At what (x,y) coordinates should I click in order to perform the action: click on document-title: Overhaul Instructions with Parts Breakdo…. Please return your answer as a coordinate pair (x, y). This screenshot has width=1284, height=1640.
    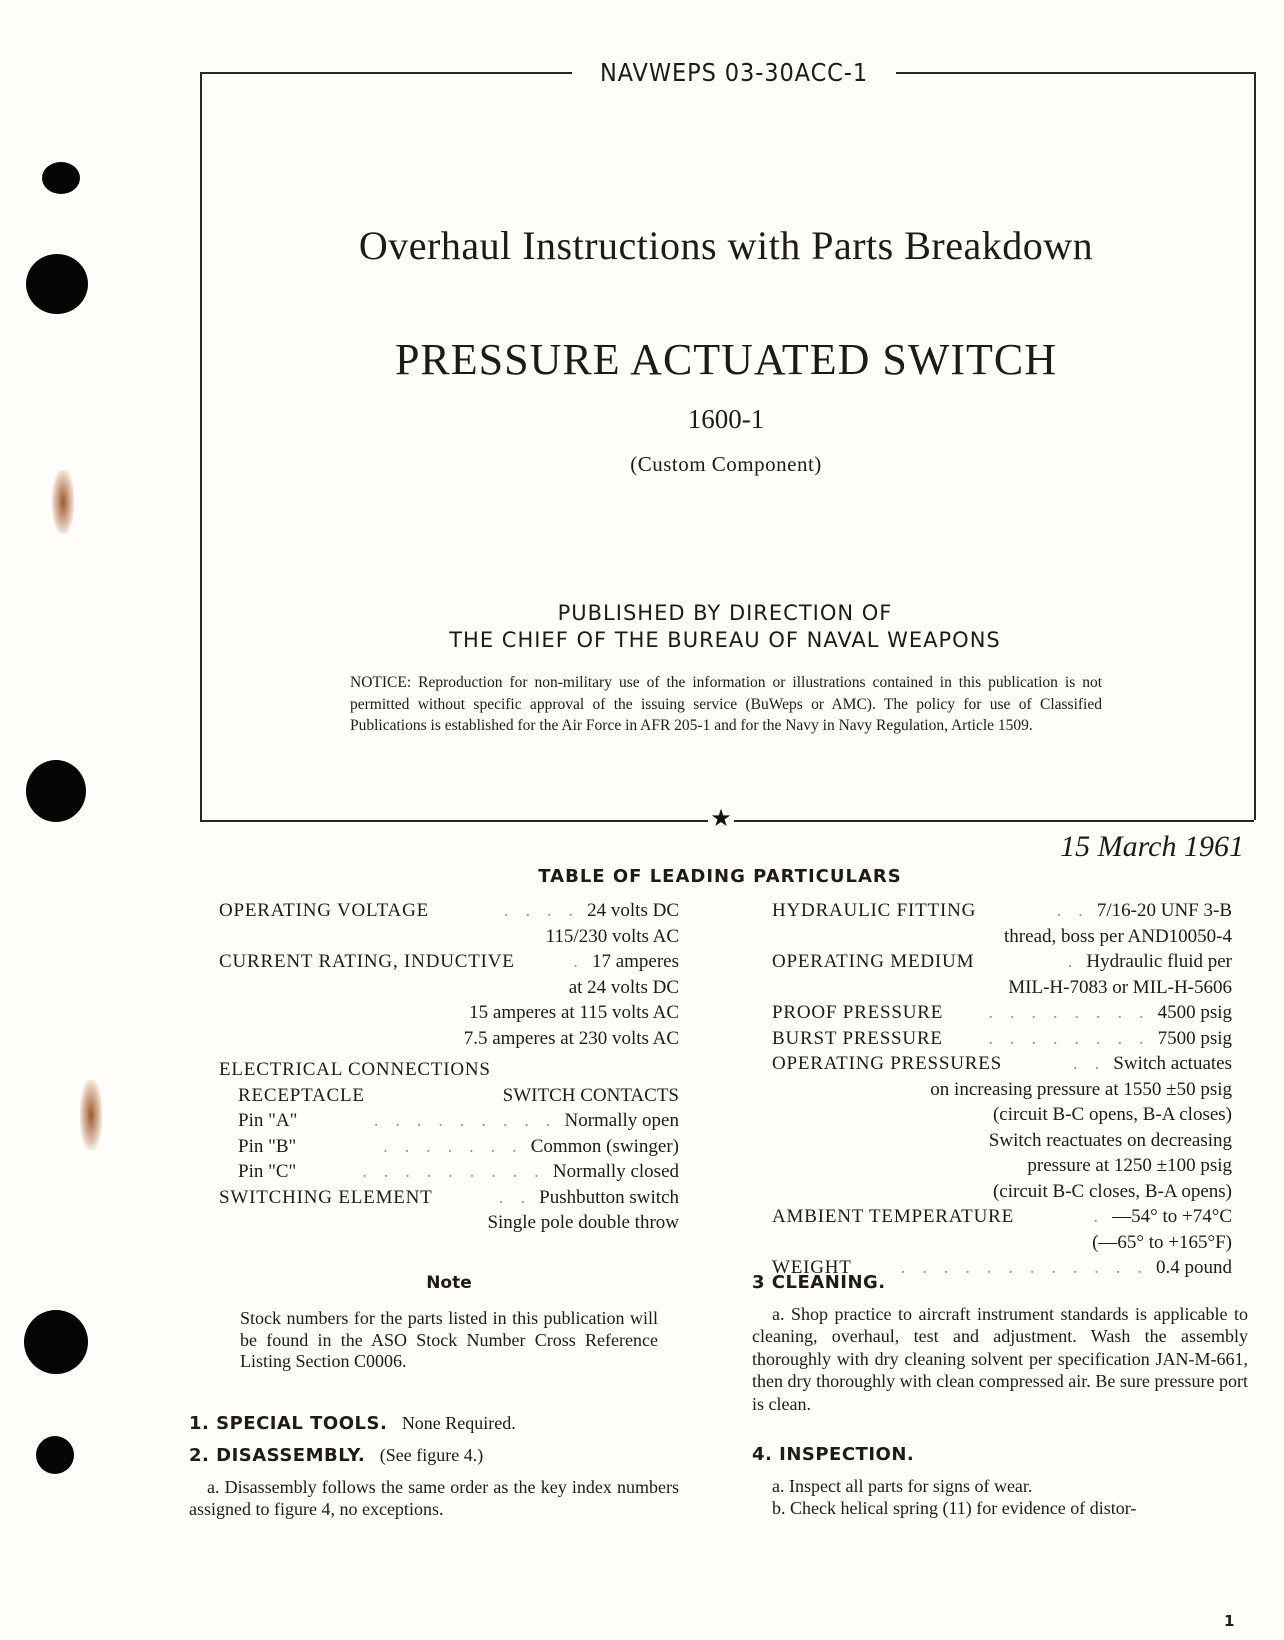
    Looking at the image, I should click on (726, 245).